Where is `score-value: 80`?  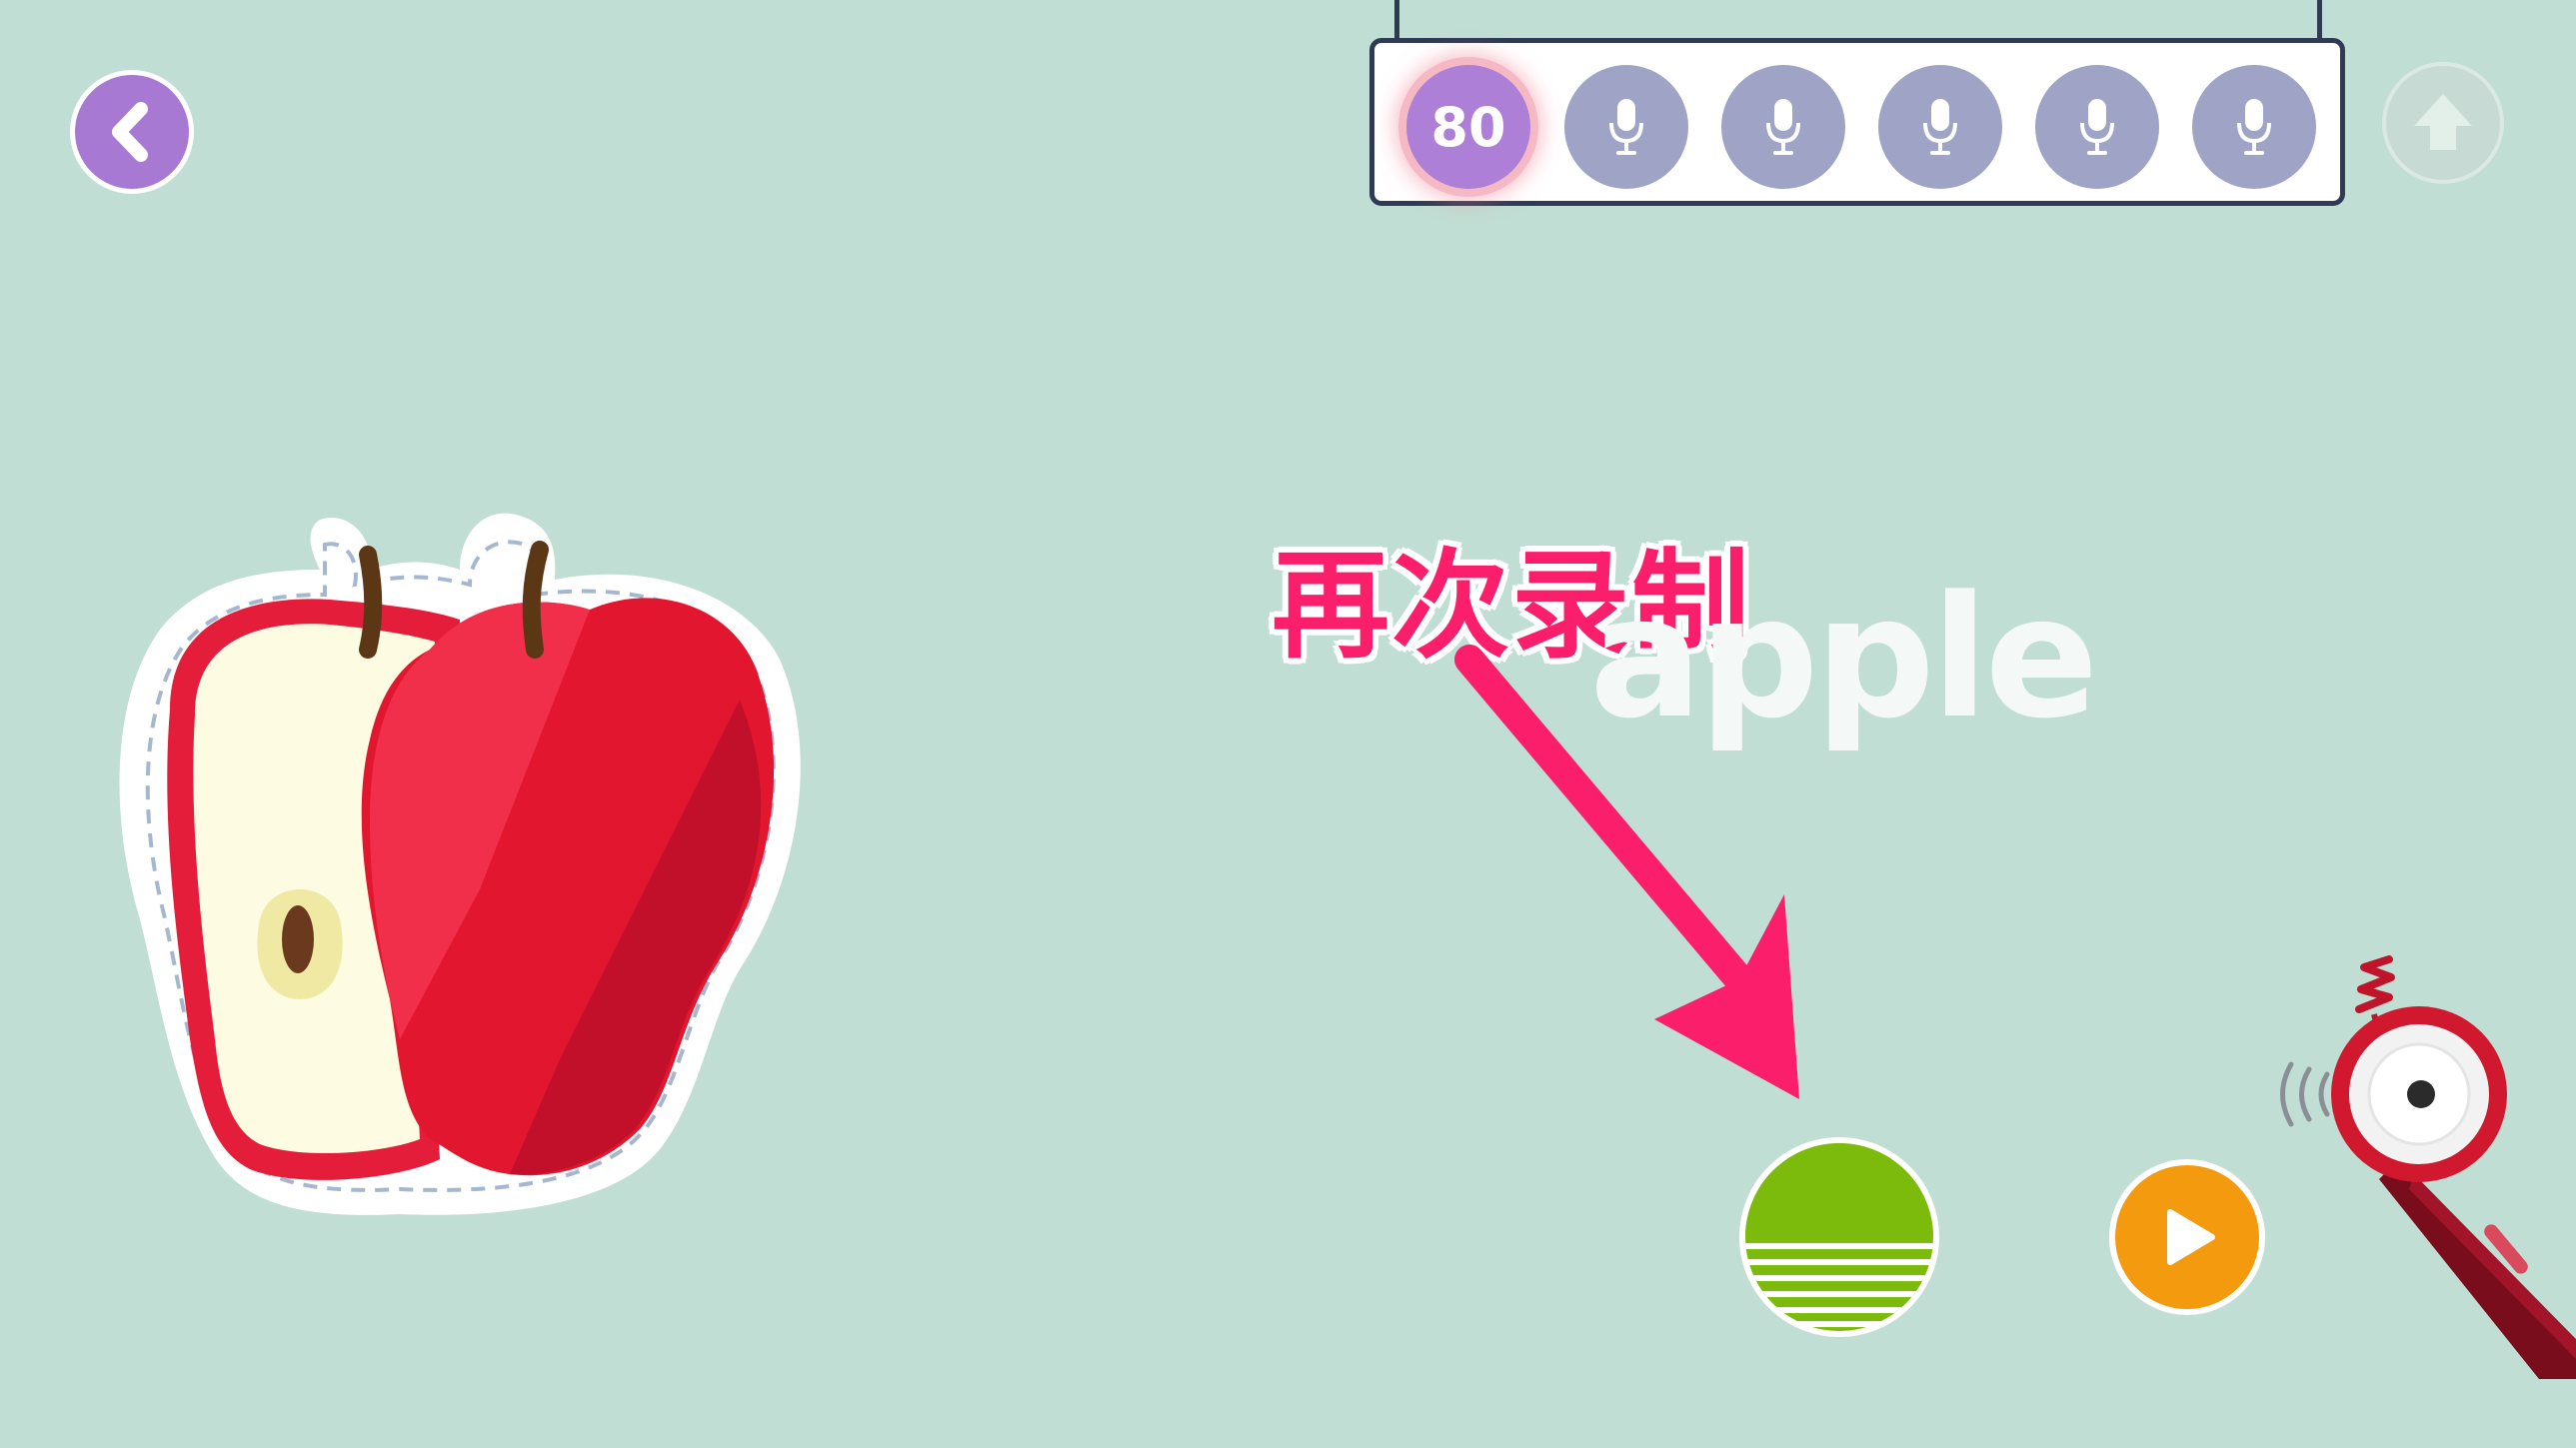 score-value: 80 is located at coordinates (1468, 127).